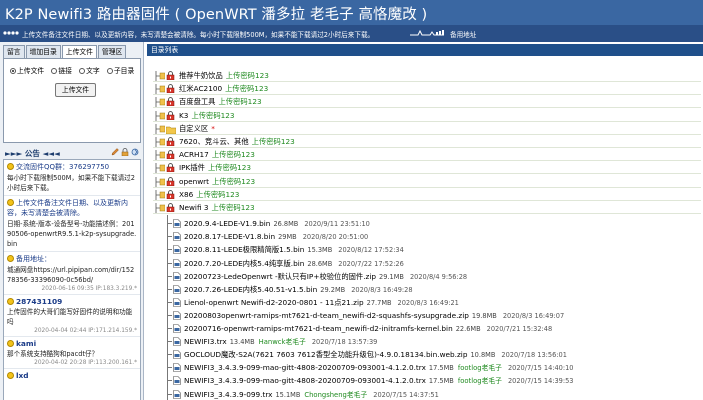  I want to click on folder-label: IPK插件 上传密码123, so click(215, 167).